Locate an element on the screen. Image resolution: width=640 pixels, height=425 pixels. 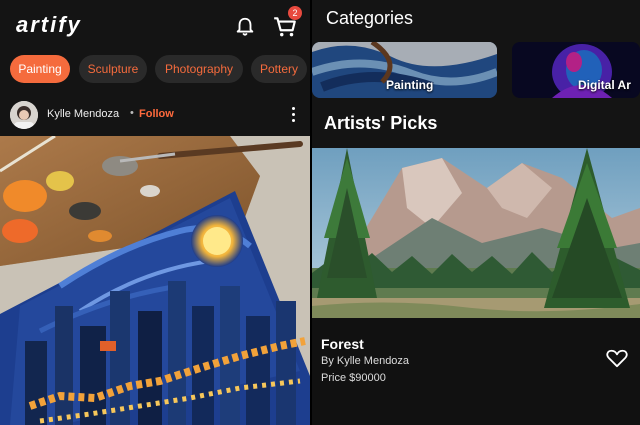
category-label-painting: Painting is located at coordinates (410, 85).